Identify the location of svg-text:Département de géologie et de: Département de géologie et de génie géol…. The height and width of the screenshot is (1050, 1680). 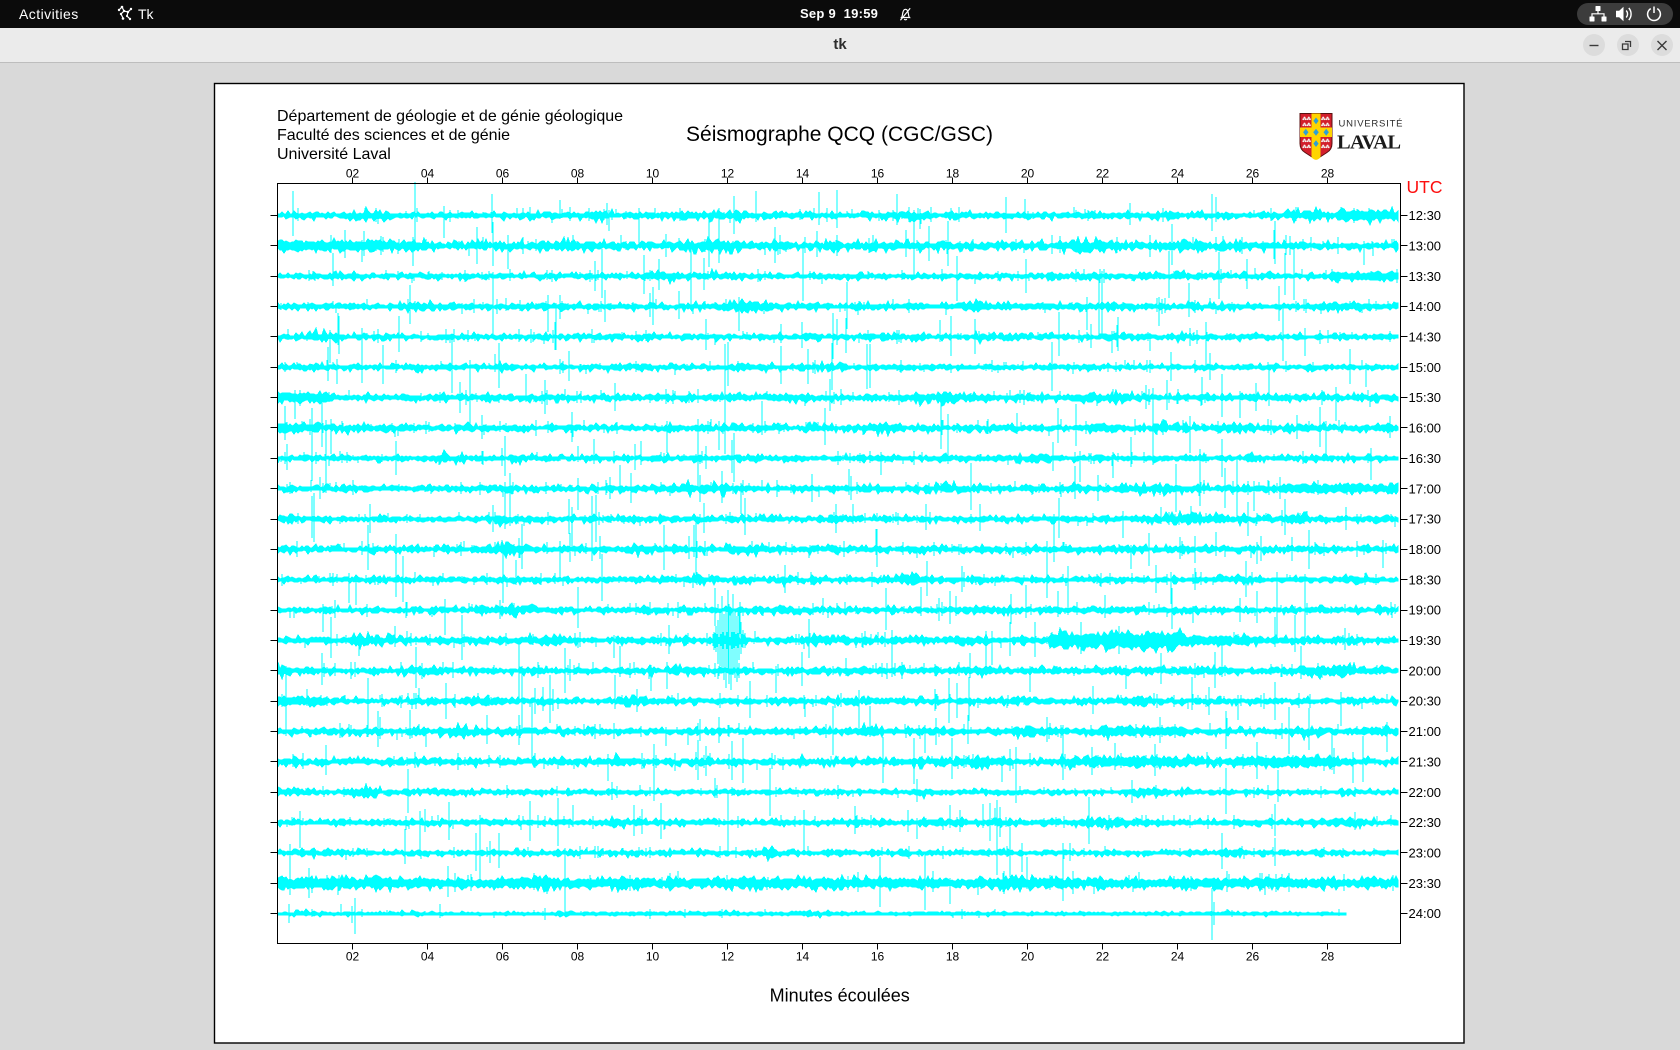
(450, 116).